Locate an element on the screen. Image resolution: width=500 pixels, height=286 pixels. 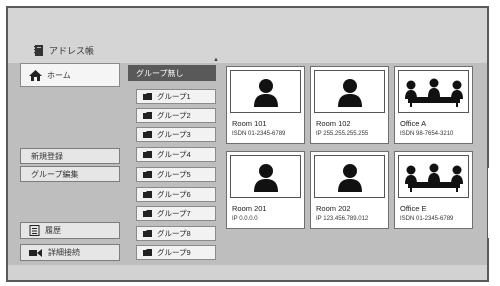
contact-name: Office E is located at coordinates (413, 208).